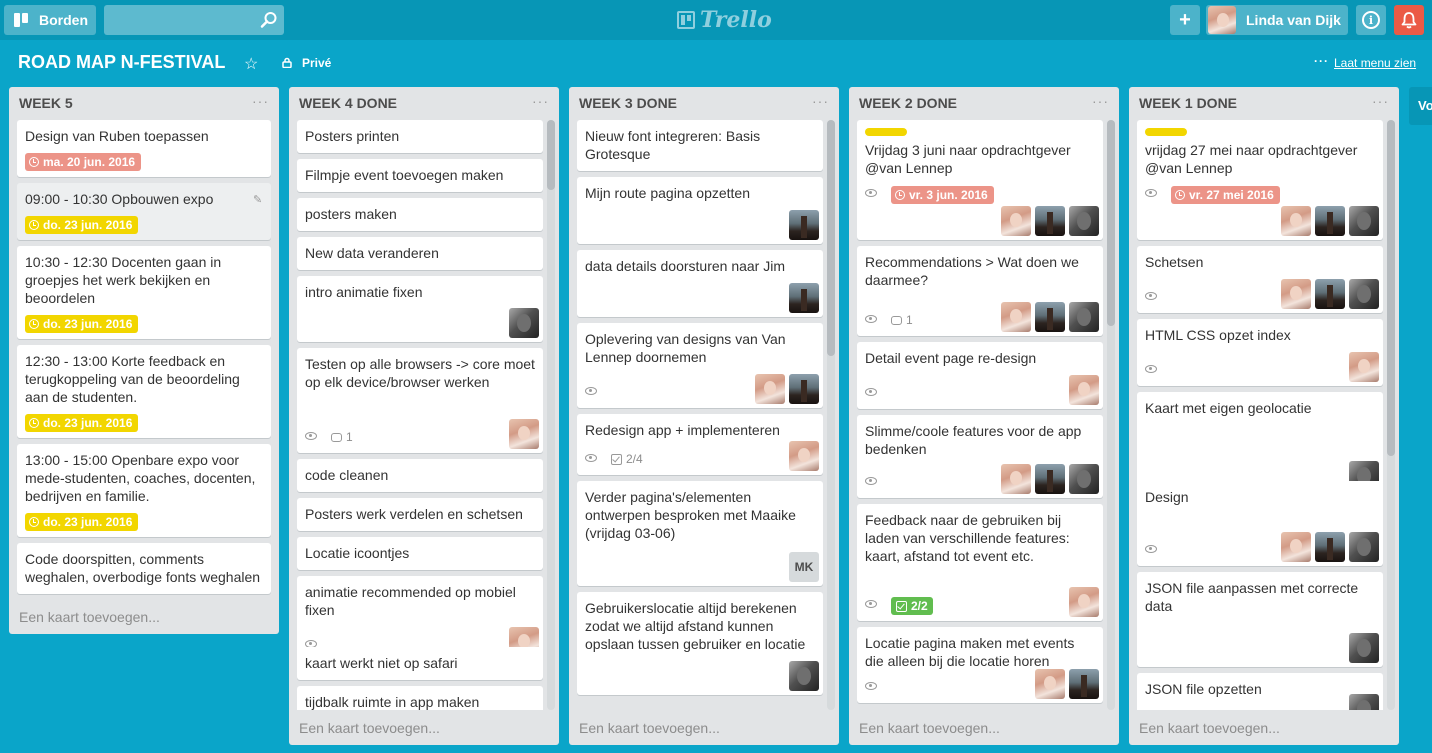 This screenshot has width=1432, height=753. What do you see at coordinates (700, 444) in the screenshot?
I see `card: Redesign app + implementeren 2/4` at bounding box center [700, 444].